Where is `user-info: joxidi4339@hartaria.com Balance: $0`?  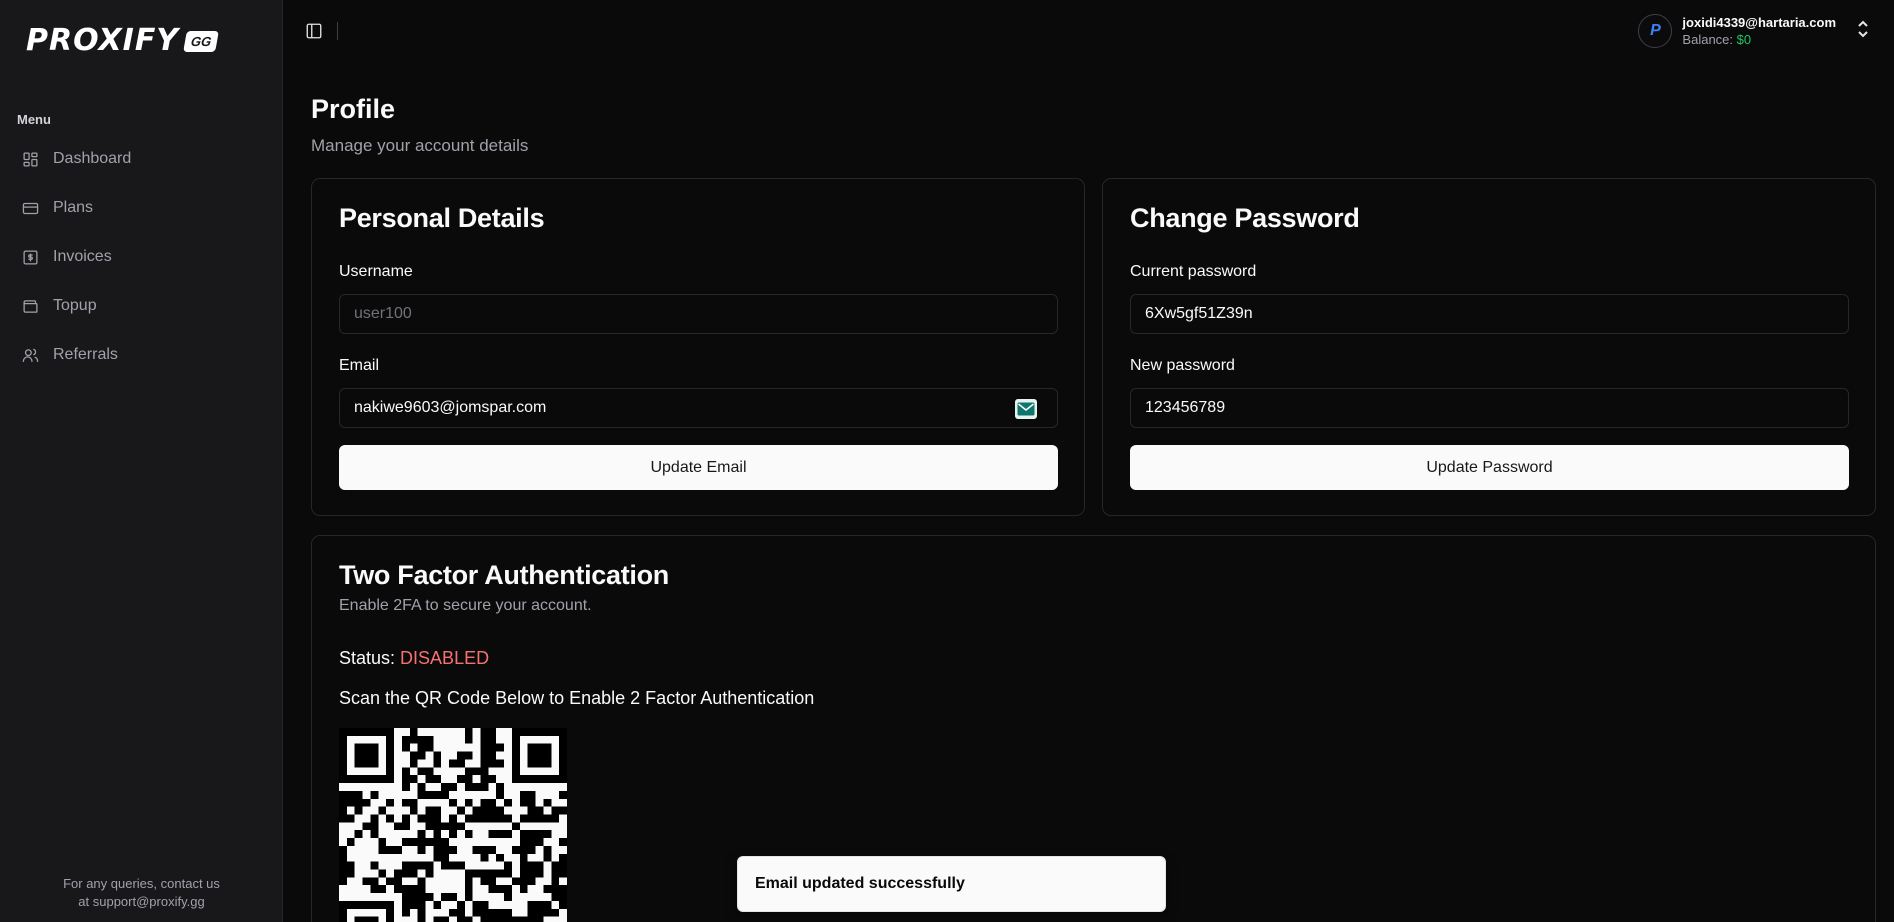
user-info: joxidi4339@hartaria.com Balance: $0 is located at coordinates (1759, 31).